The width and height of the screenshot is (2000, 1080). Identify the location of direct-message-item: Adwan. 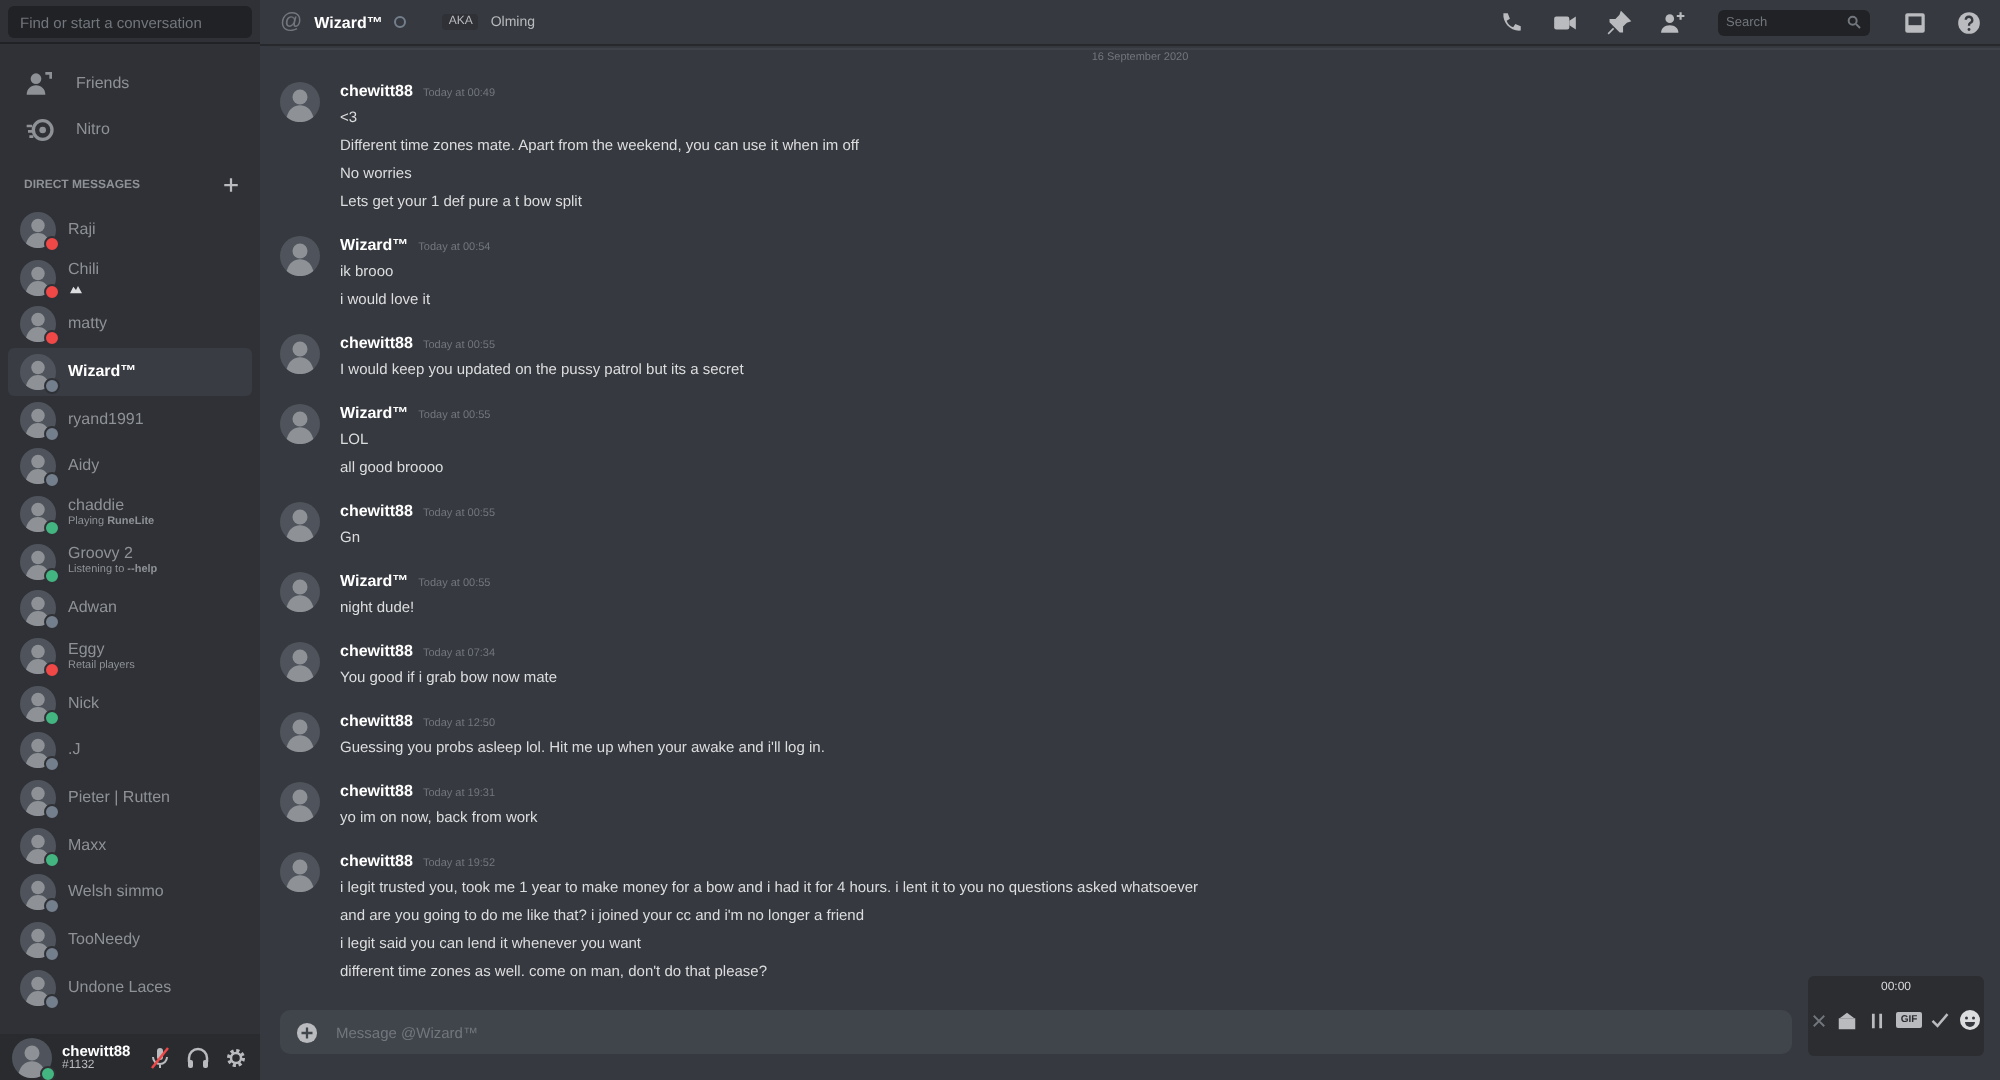
(130, 609).